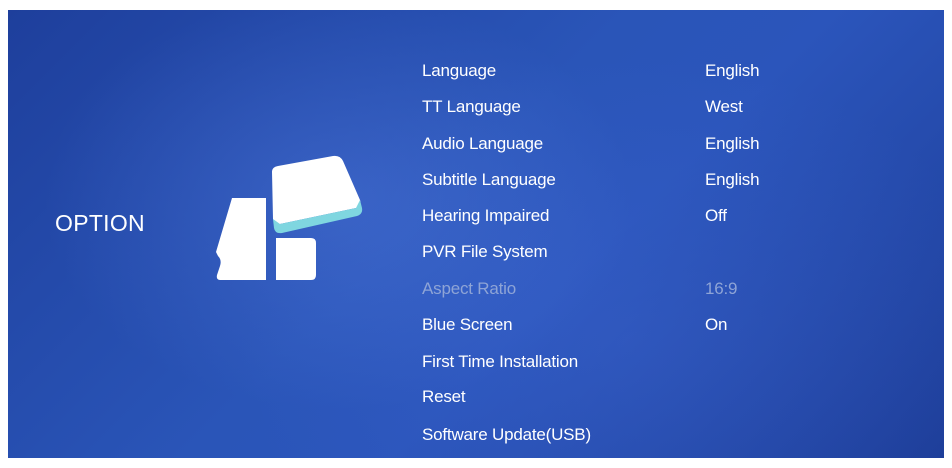 The height and width of the screenshot is (468, 952). What do you see at coordinates (657, 71) in the screenshot?
I see `menu-item-language: Language English` at bounding box center [657, 71].